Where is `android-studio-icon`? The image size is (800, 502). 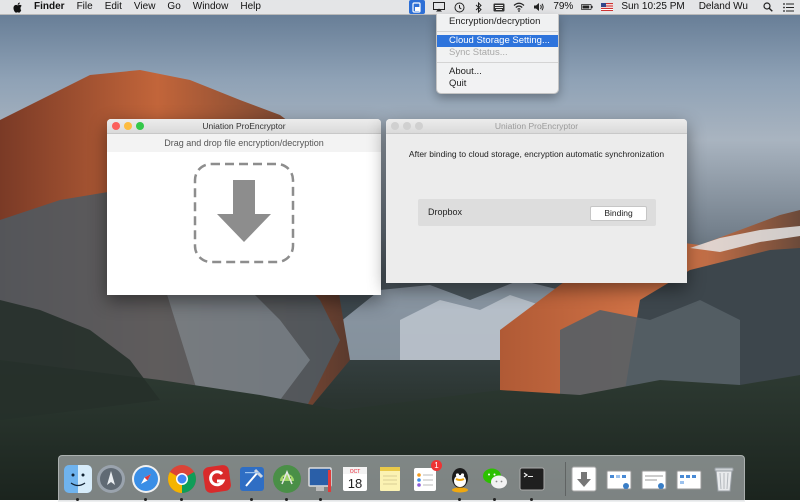 android-studio-icon is located at coordinates (287, 479).